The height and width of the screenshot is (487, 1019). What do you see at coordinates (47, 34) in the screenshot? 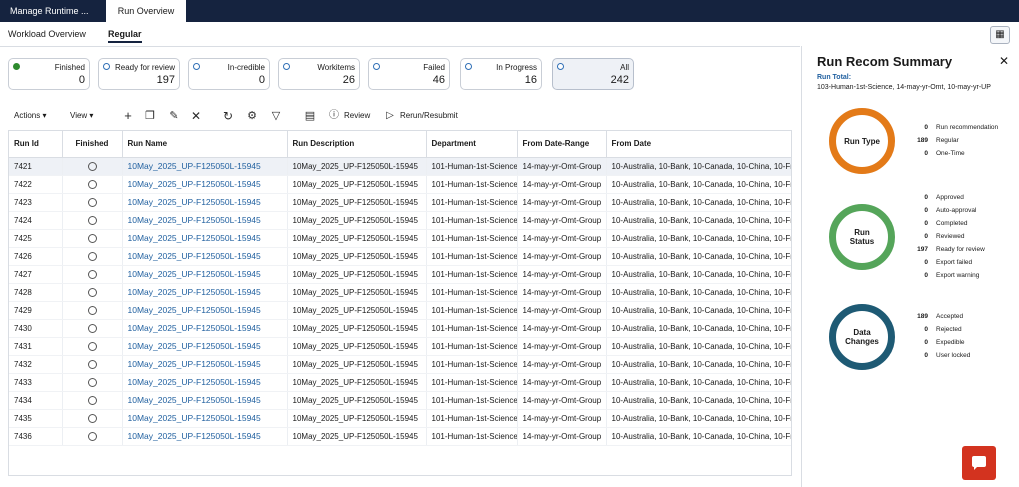
I see `subnav-workload-overview: Workload Overview` at bounding box center [47, 34].